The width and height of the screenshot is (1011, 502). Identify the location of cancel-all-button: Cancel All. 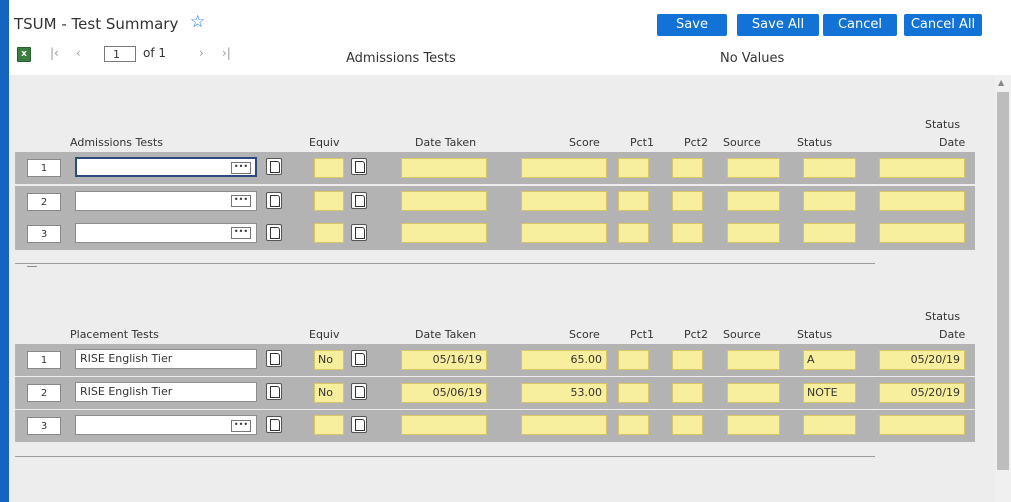
(943, 25).